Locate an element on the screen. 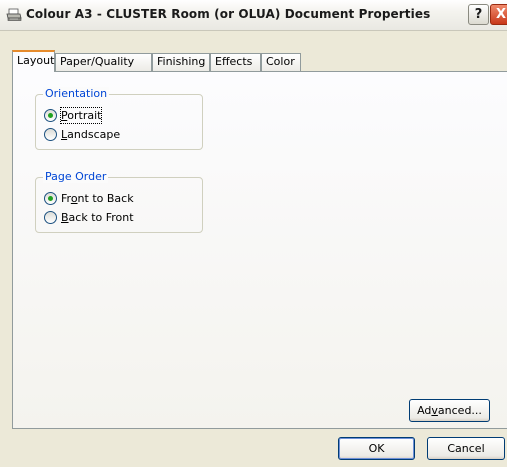 The height and width of the screenshot is (467, 507). tab-finishing: Finishing is located at coordinates (181, 62).